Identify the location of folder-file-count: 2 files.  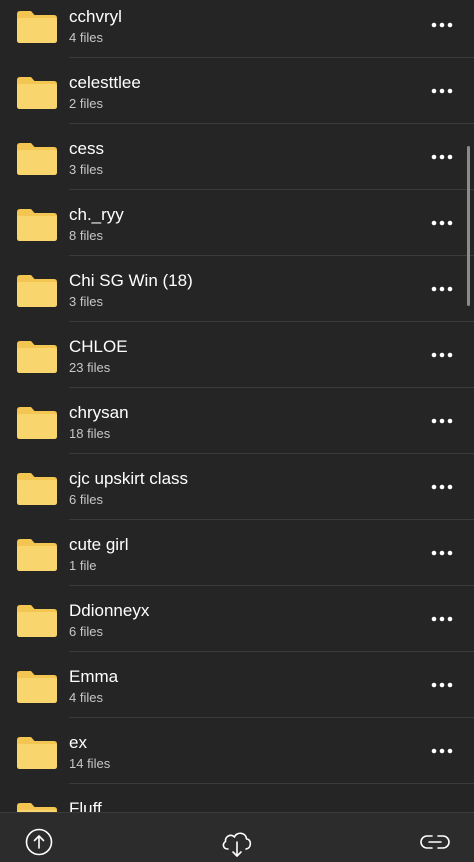
(86, 103).